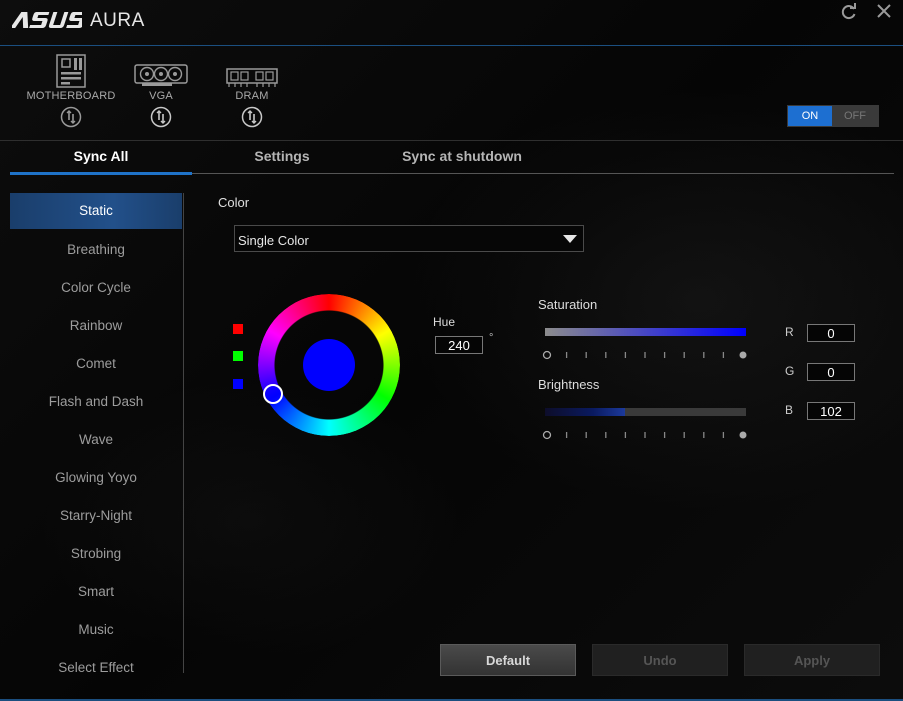  What do you see at coordinates (252, 70) in the screenshot?
I see `memory-icon` at bounding box center [252, 70].